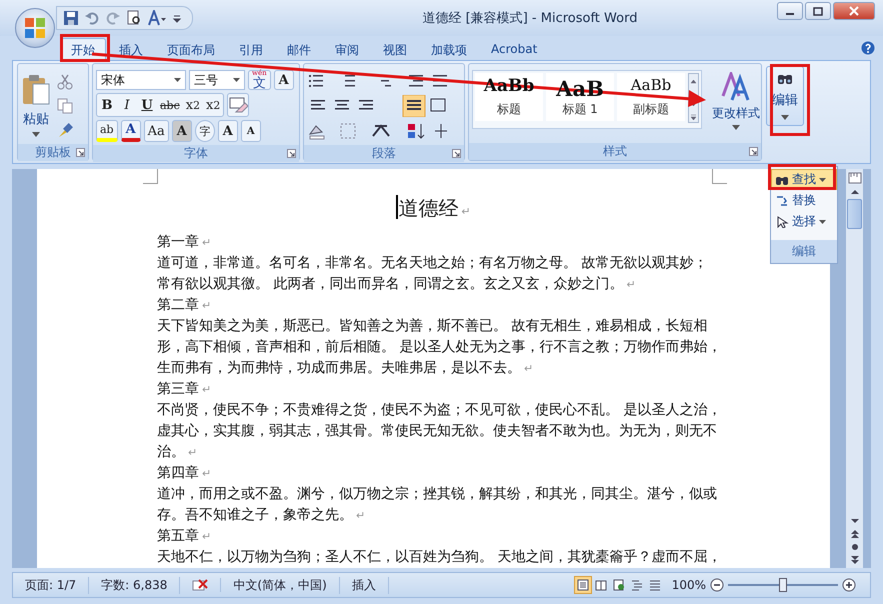 The image size is (883, 604). What do you see at coordinates (855, 178) in the screenshot?
I see `ruler-icon` at bounding box center [855, 178].